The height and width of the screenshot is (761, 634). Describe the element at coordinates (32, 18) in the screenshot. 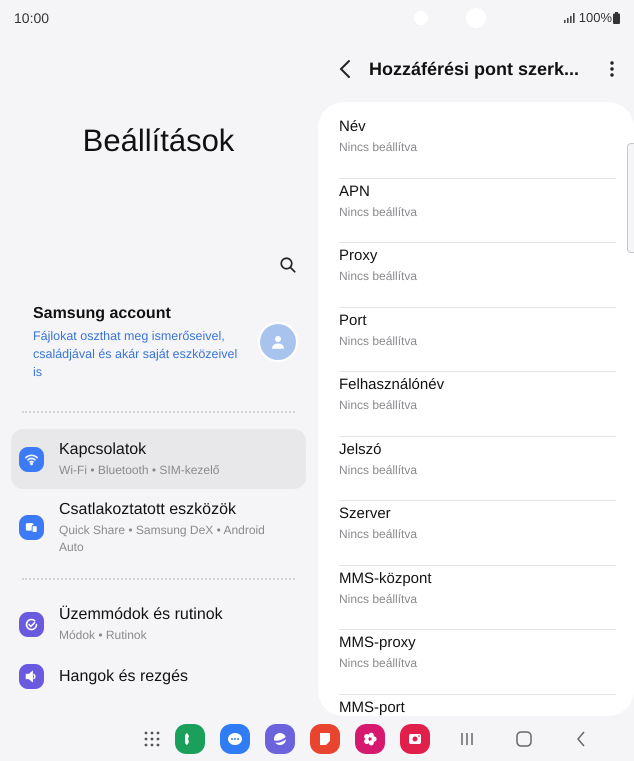

I see `status-time: 10:00` at that location.